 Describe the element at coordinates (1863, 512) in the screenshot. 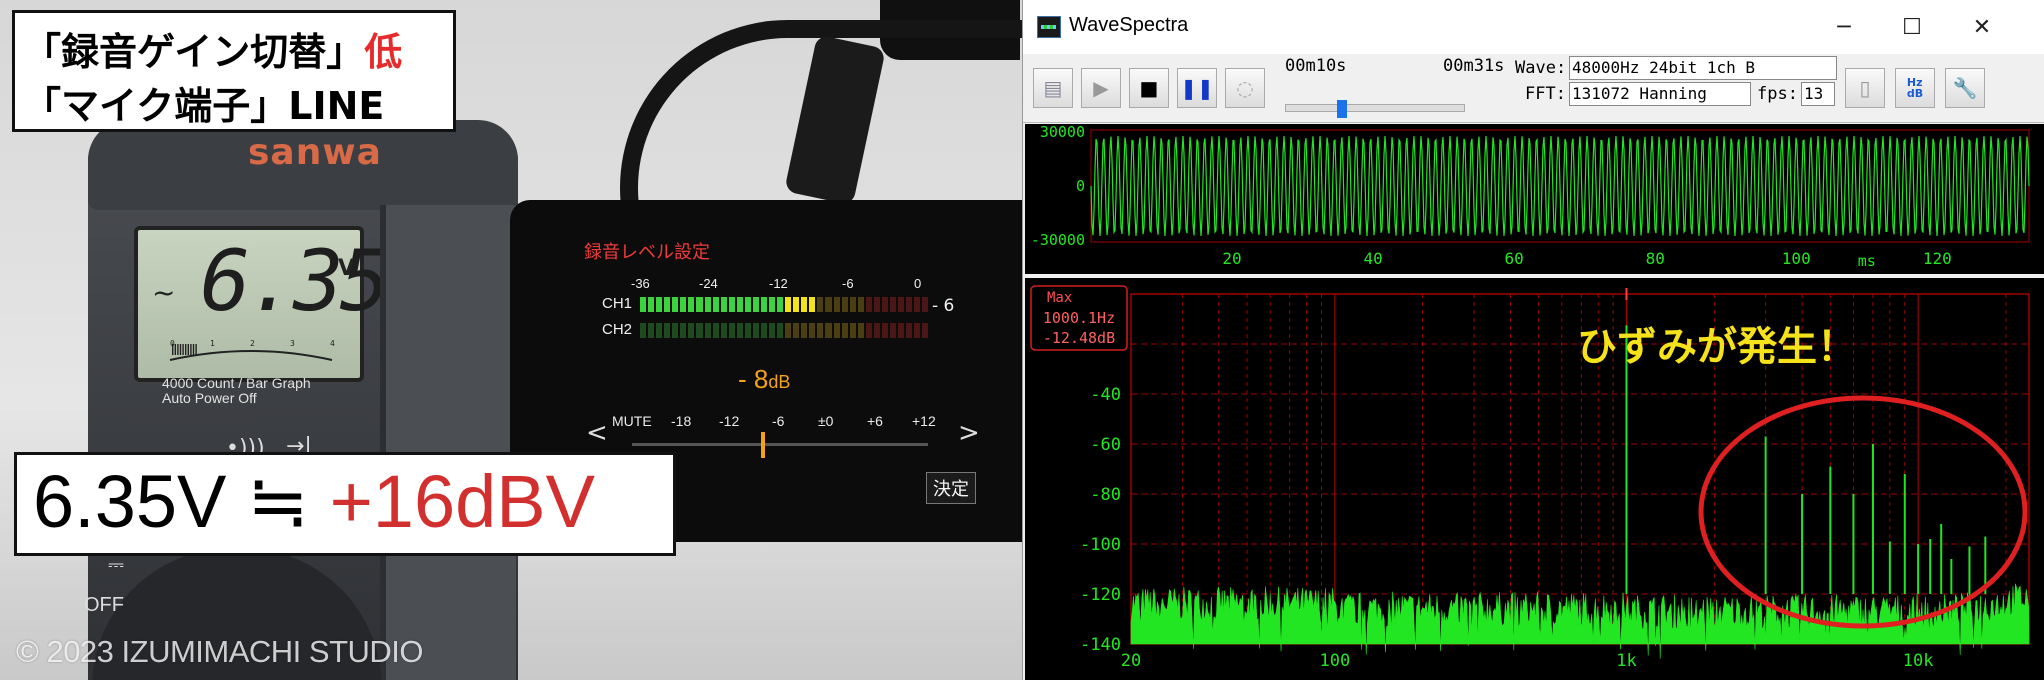

I see `distortion-ellipse` at that location.